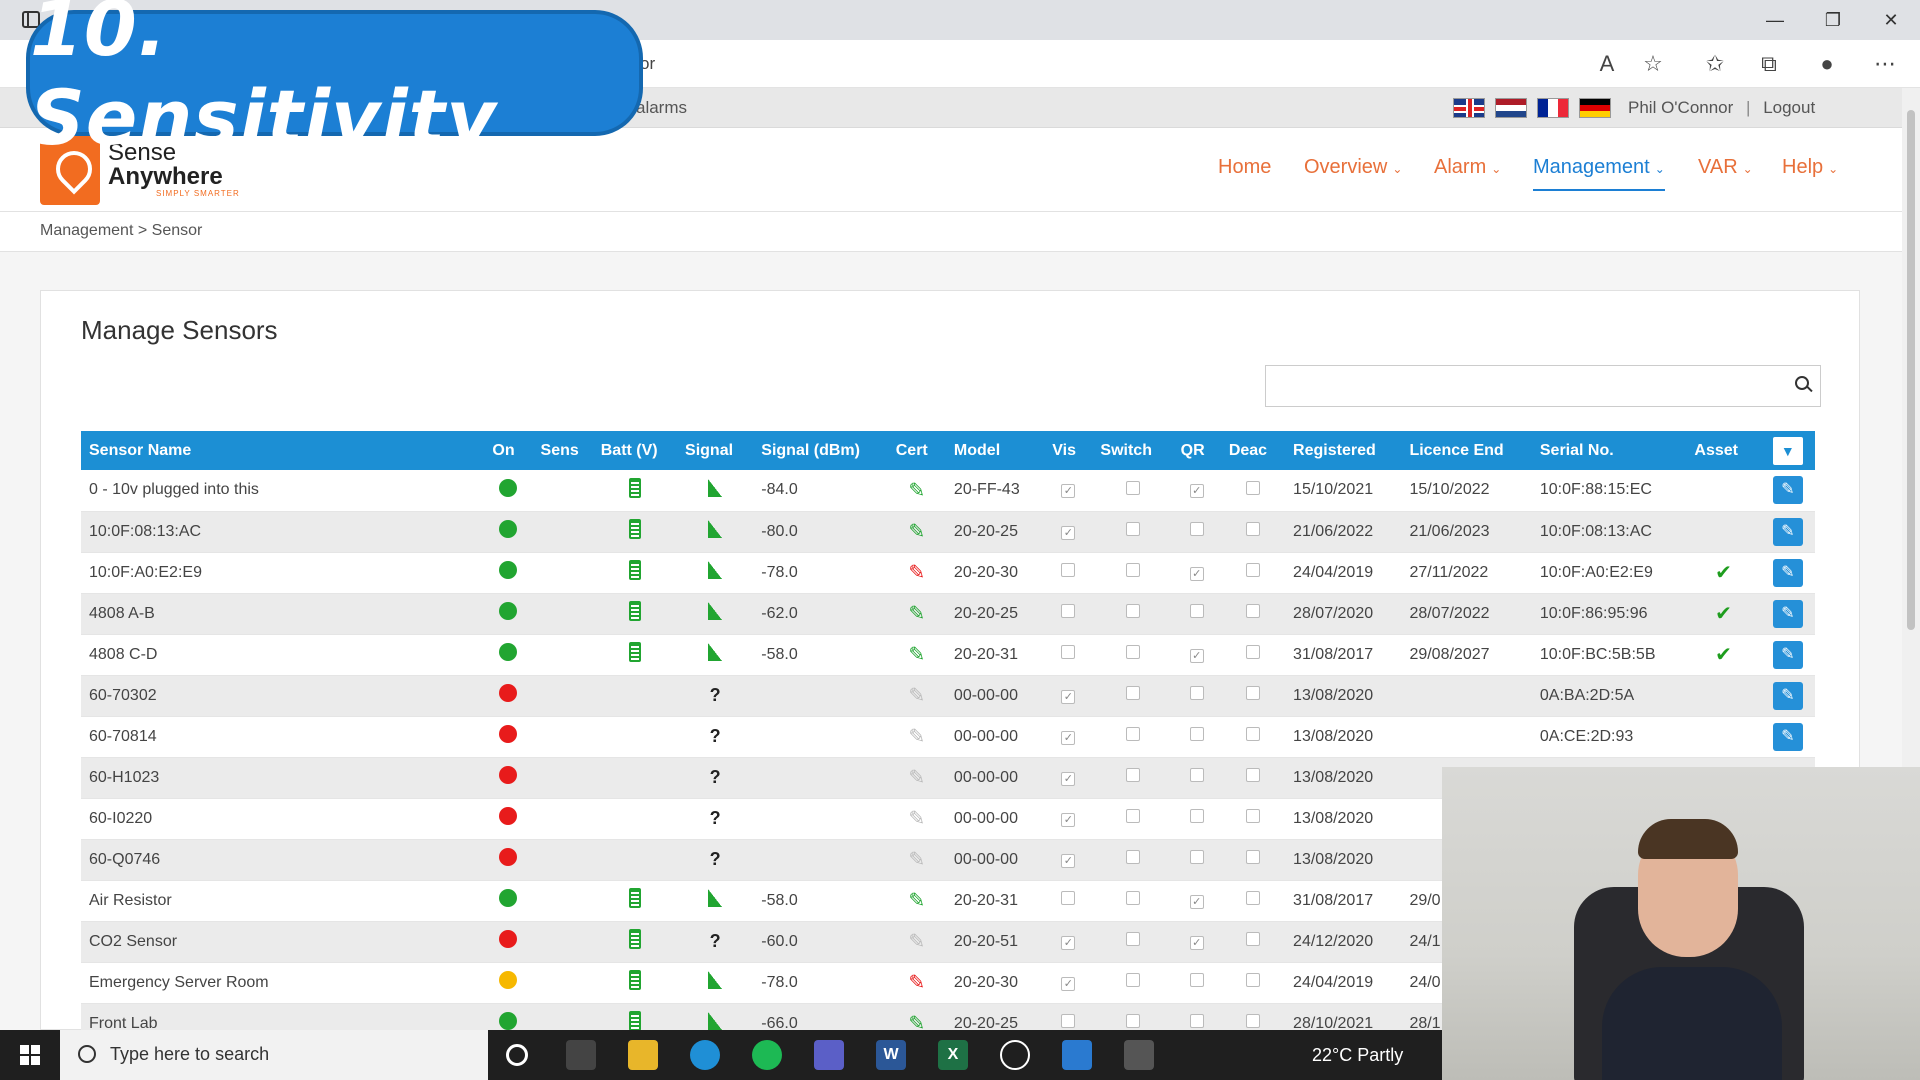  Describe the element at coordinates (283, 778) in the screenshot. I see `sensor-name-cell: 60-H1023` at that location.